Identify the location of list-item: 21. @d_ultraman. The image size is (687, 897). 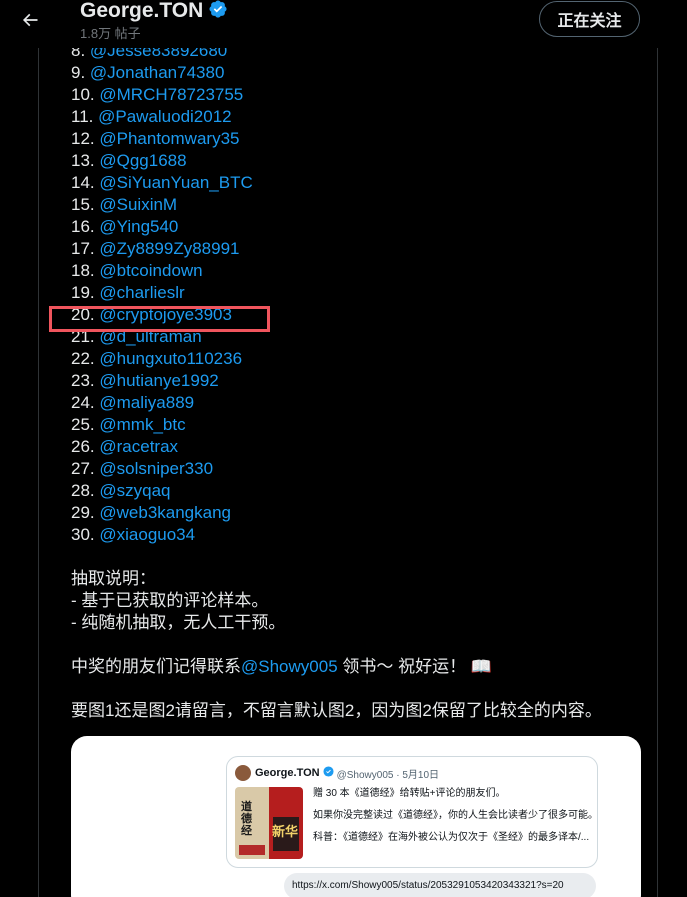
(361, 337).